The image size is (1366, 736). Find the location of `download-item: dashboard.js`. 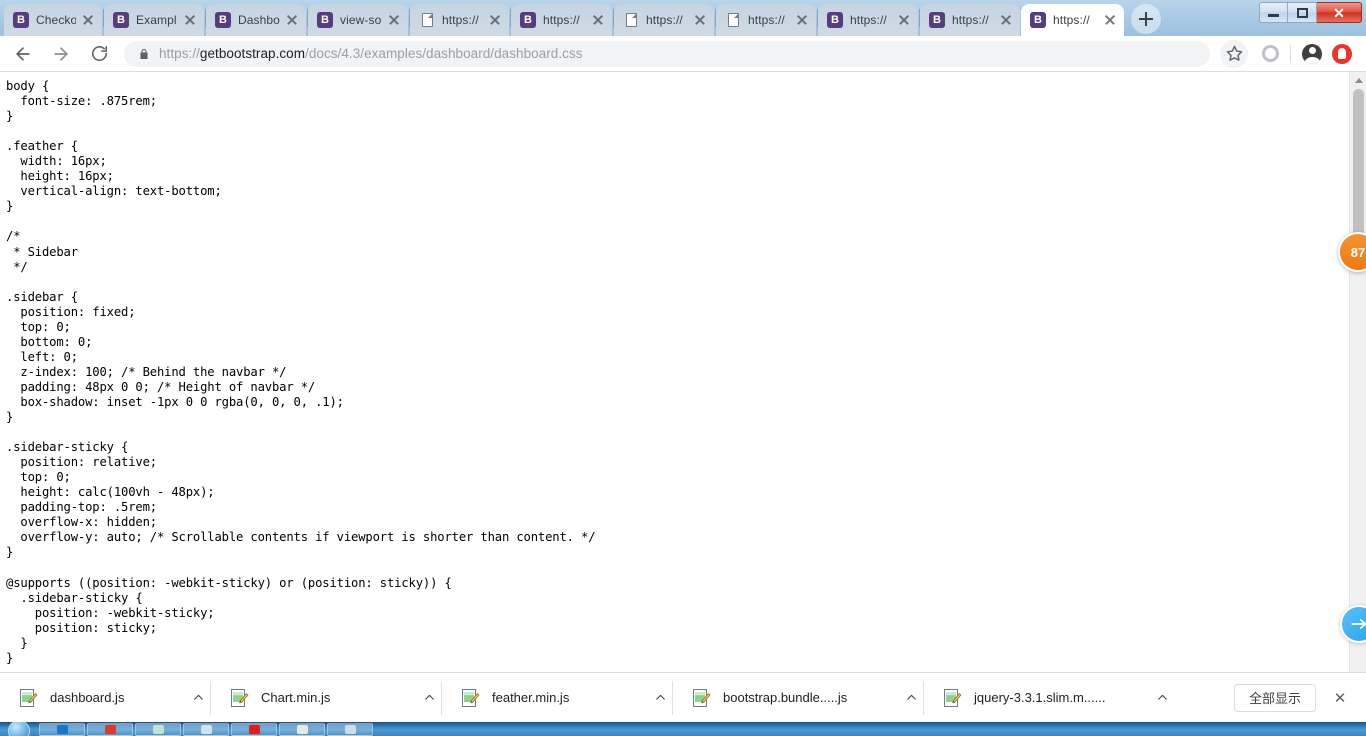

download-item: dashboard.js is located at coordinates (105, 698).